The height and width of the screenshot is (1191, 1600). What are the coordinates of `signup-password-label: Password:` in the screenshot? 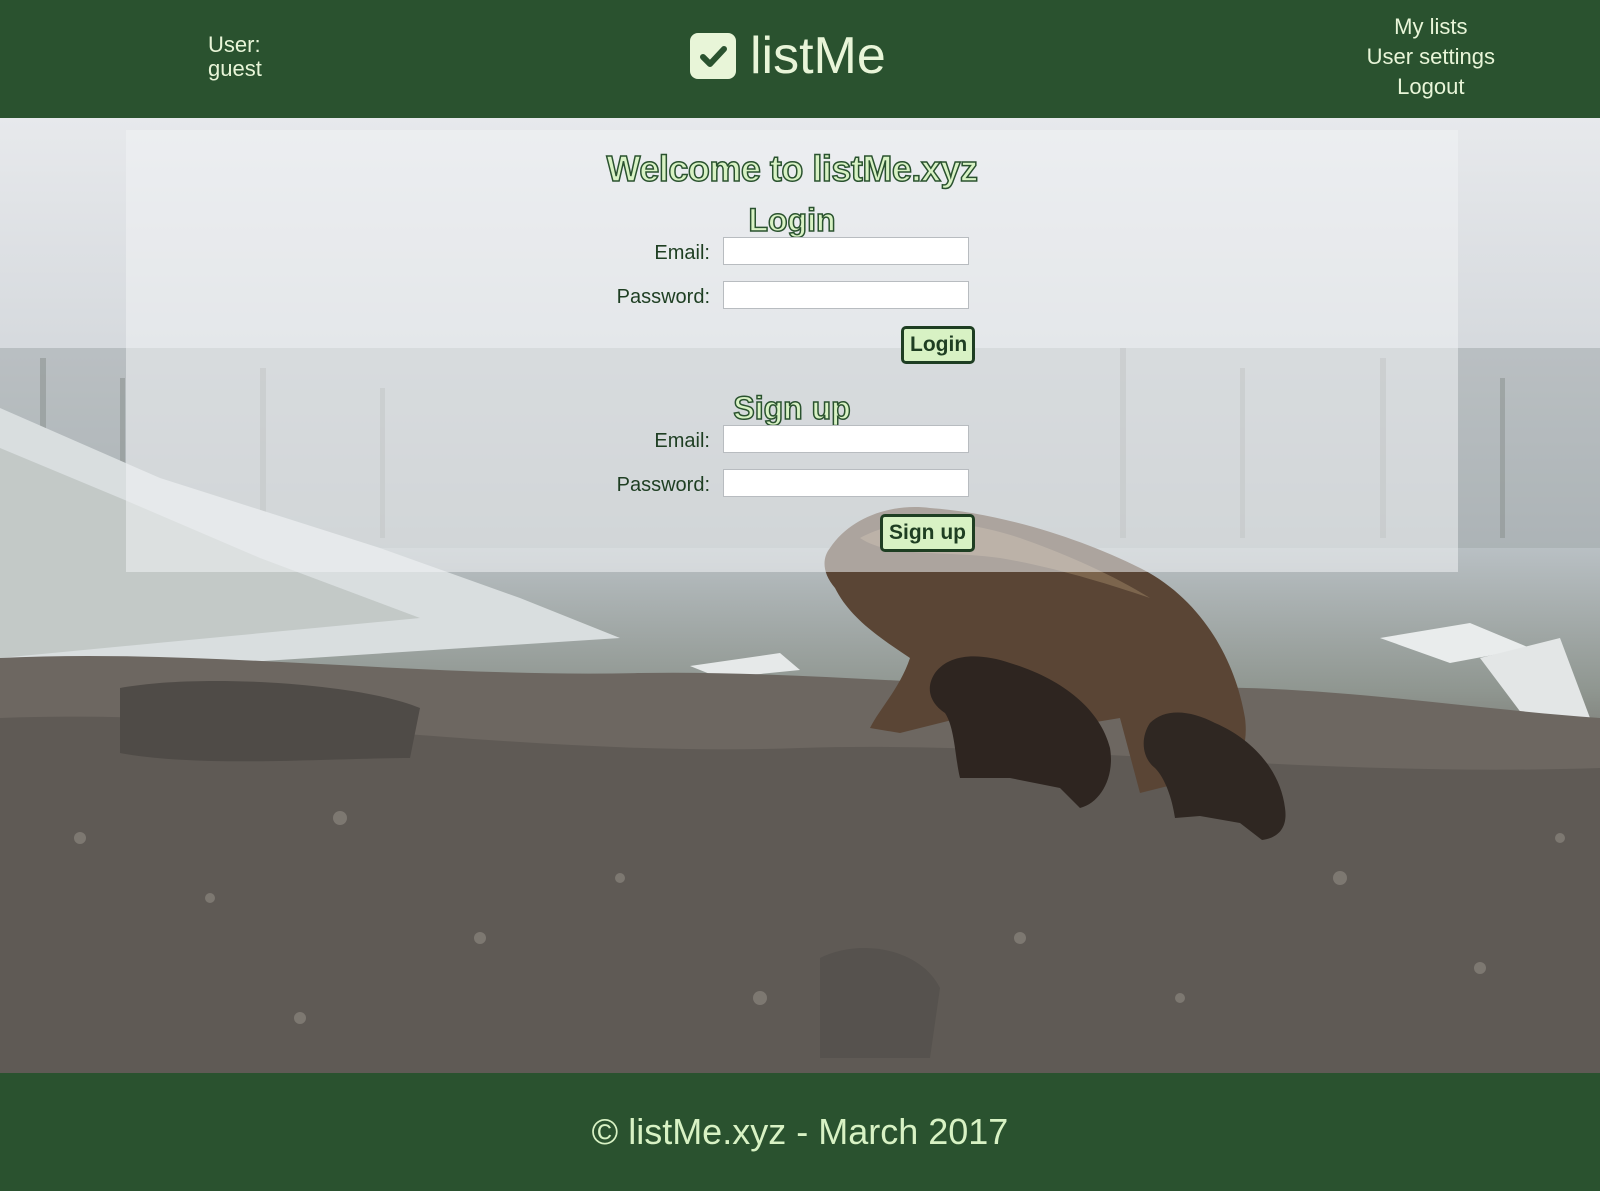 It's located at (663, 485).